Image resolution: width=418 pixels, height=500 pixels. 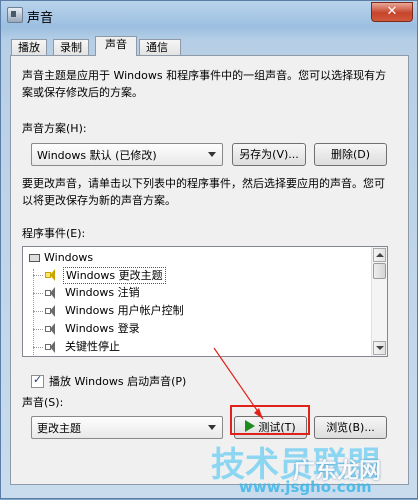 What do you see at coordinates (116, 46) in the screenshot?
I see `tab-sounds: 声音` at bounding box center [116, 46].